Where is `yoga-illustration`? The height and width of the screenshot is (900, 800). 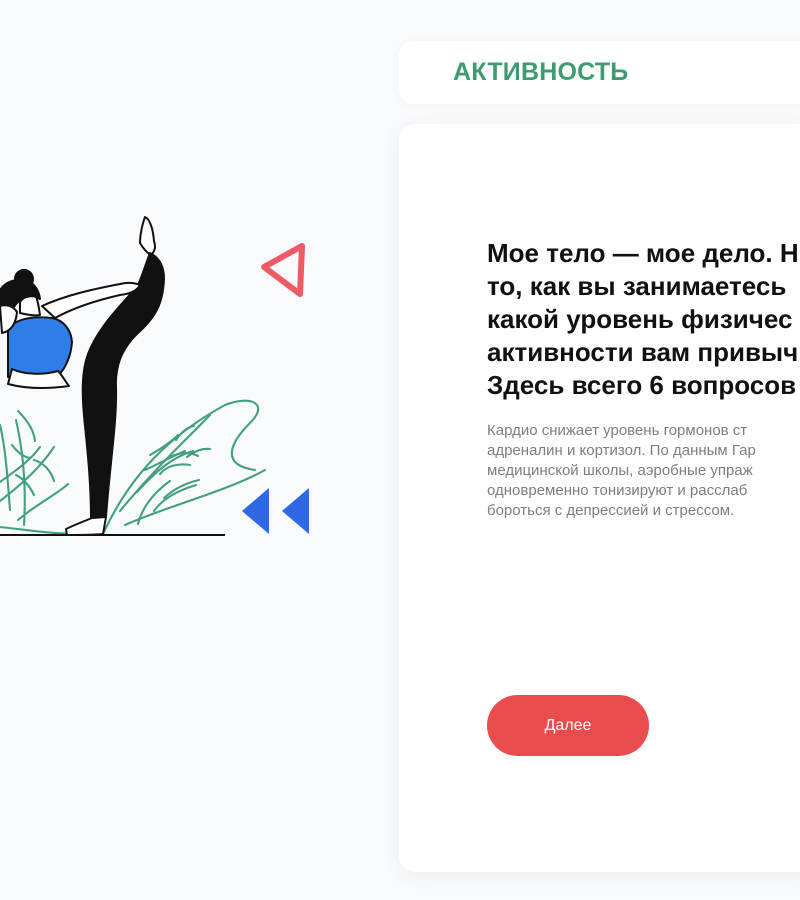 yoga-illustration is located at coordinates (154, 376).